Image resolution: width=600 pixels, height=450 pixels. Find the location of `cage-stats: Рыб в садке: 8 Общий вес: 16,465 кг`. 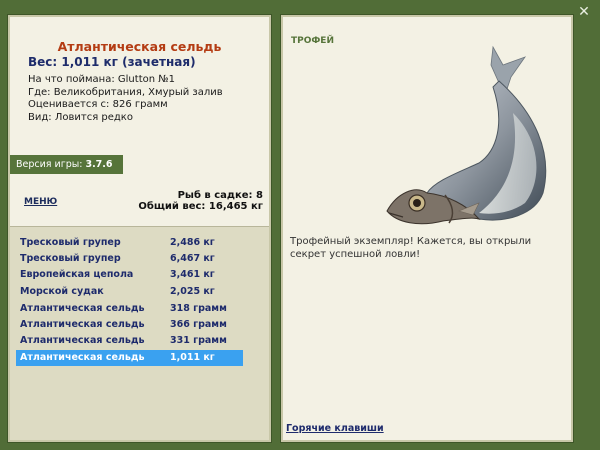

cage-stats: Рыб в садке: 8 Общий вес: 16,465 кг is located at coordinates (200, 201).